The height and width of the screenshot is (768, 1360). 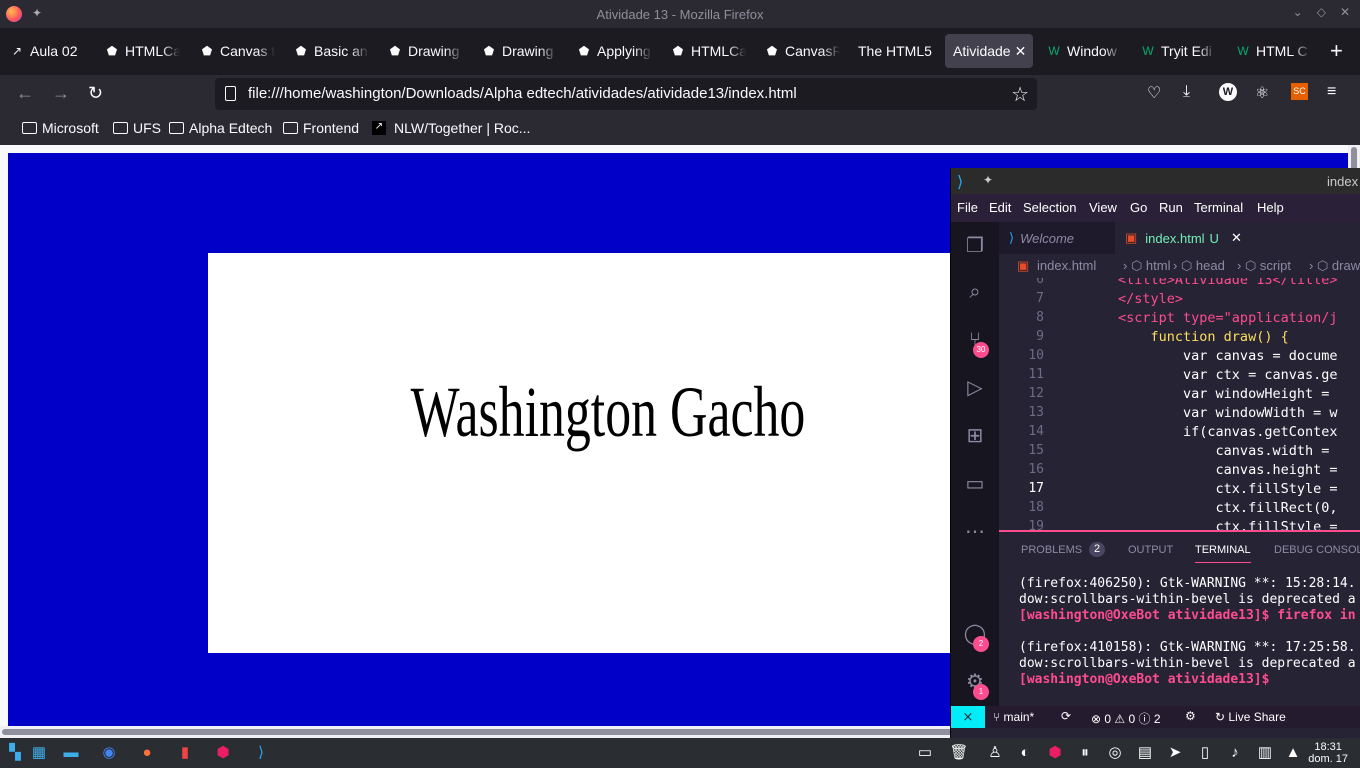 I want to click on maximize-icon: ◇, so click(x=1321, y=12).